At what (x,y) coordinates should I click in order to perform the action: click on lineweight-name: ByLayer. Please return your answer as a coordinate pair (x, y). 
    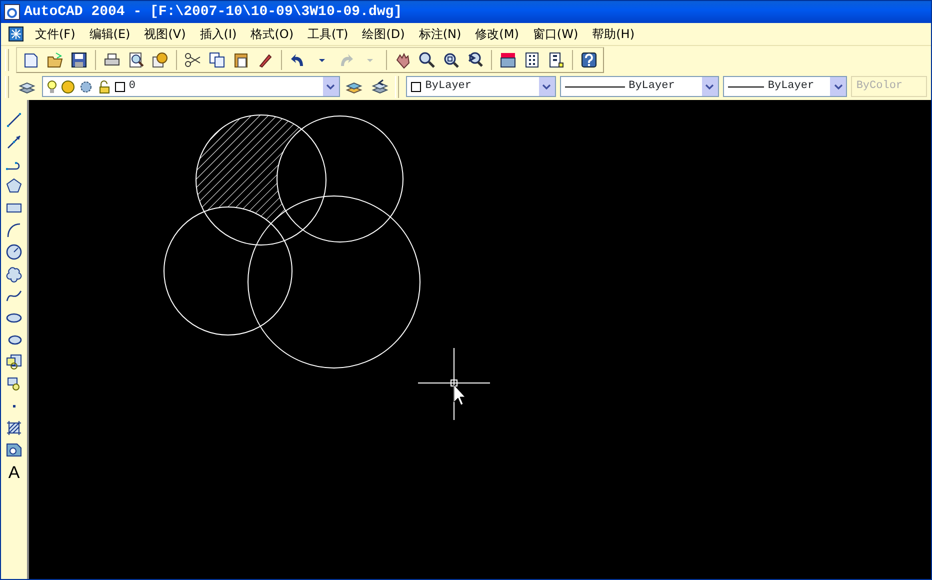
    Looking at the image, I should click on (791, 86).